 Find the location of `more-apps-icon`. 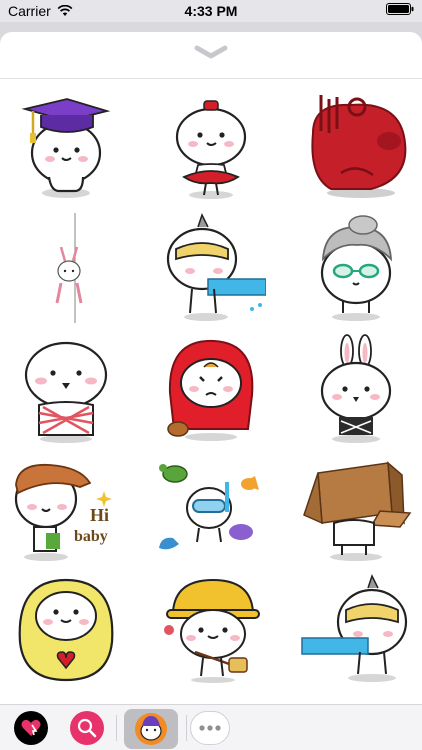

more-apps-icon is located at coordinates (210, 728).